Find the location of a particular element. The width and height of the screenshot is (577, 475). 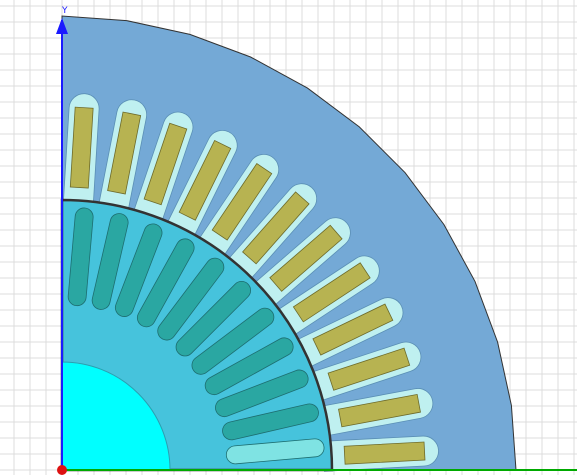

winding-coil is located at coordinates (384, 453).